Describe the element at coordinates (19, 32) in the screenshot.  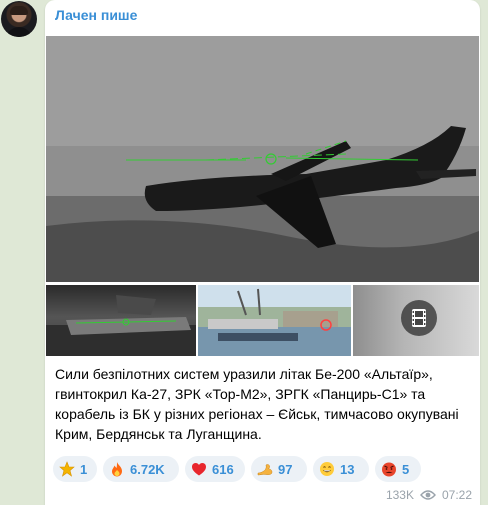
I see `avatar-shirt` at that location.